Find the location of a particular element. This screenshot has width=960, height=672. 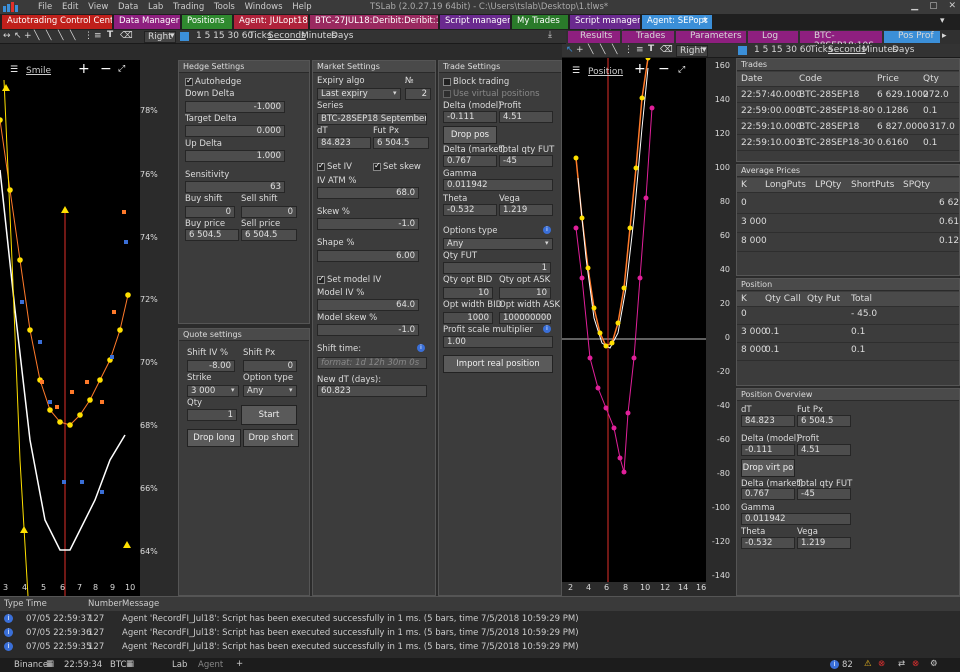

profit-scale-input: 1.00 is located at coordinates (498, 342).